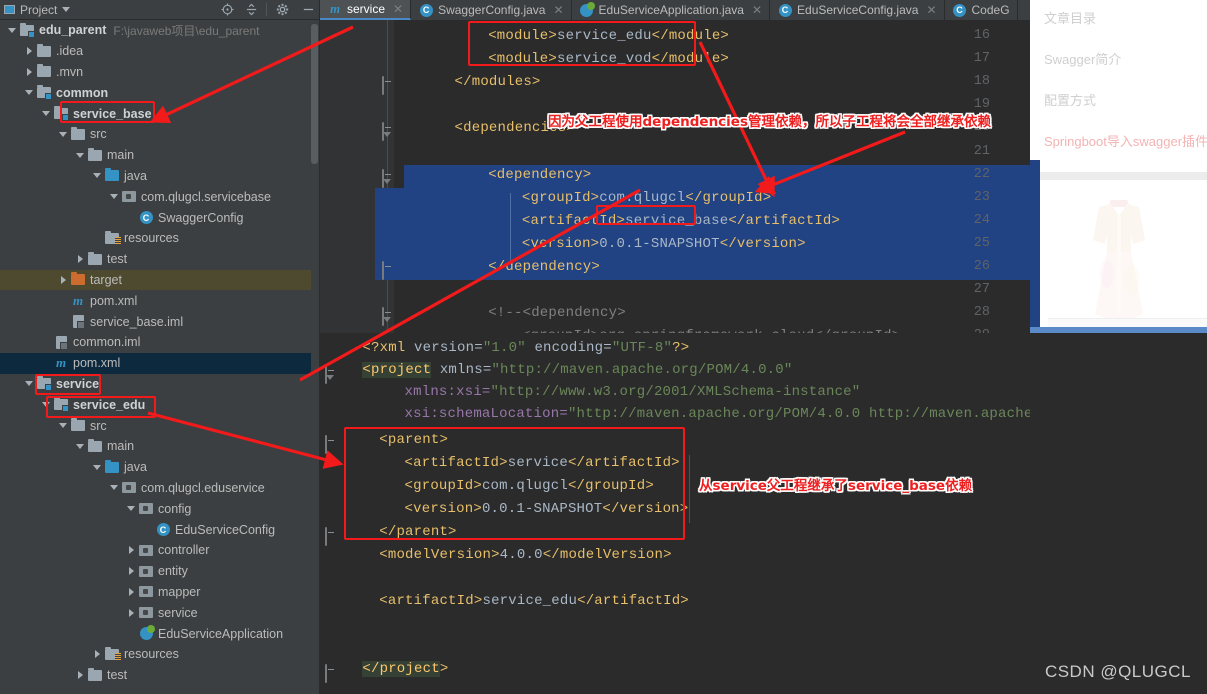  What do you see at coordinates (155, 592) in the screenshot?
I see `tree-node-mapper: mapper` at bounding box center [155, 592].